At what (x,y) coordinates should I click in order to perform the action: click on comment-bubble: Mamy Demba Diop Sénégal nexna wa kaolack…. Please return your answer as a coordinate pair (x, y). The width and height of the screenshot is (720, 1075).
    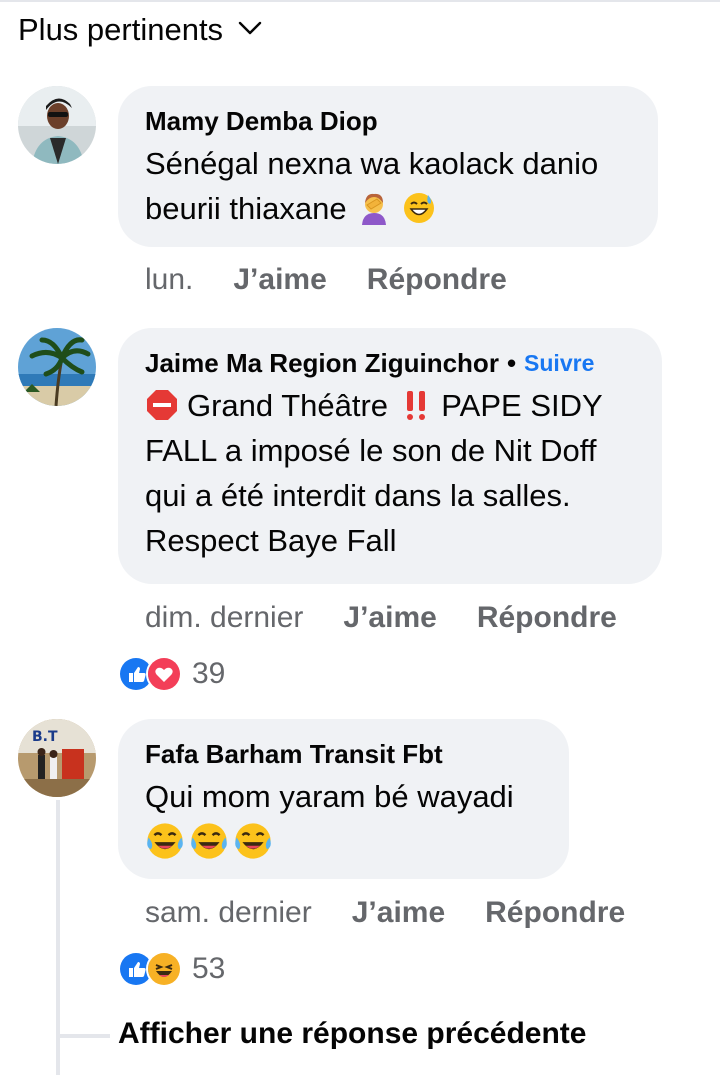
    Looking at the image, I should click on (388, 166).